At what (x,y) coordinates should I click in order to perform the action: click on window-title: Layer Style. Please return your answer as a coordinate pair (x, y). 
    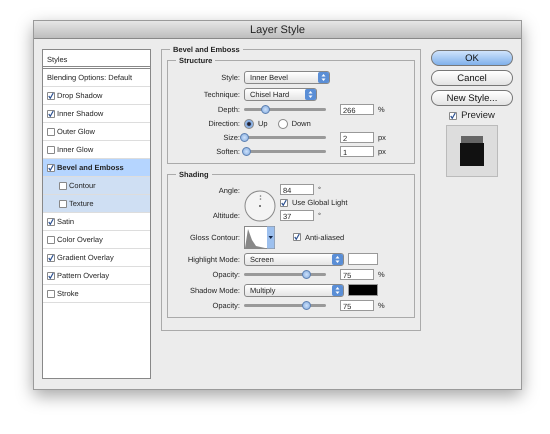
    Looking at the image, I should click on (278, 30).